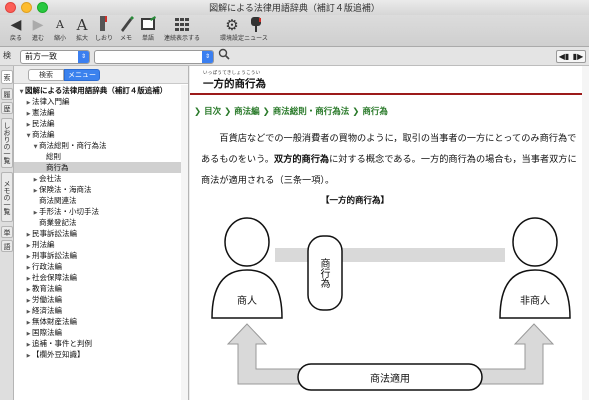 This screenshot has width=589, height=400. What do you see at coordinates (148, 31) in the screenshot?
I see `wordbook-button: 単語` at bounding box center [148, 31].